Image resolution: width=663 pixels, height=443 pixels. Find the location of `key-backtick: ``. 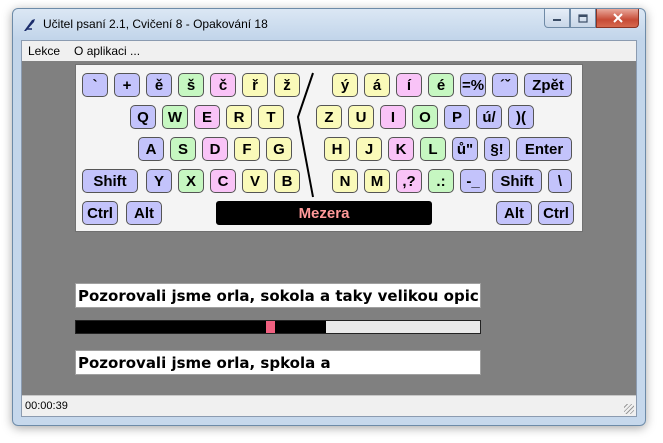

key-backtick: ` is located at coordinates (95, 85).